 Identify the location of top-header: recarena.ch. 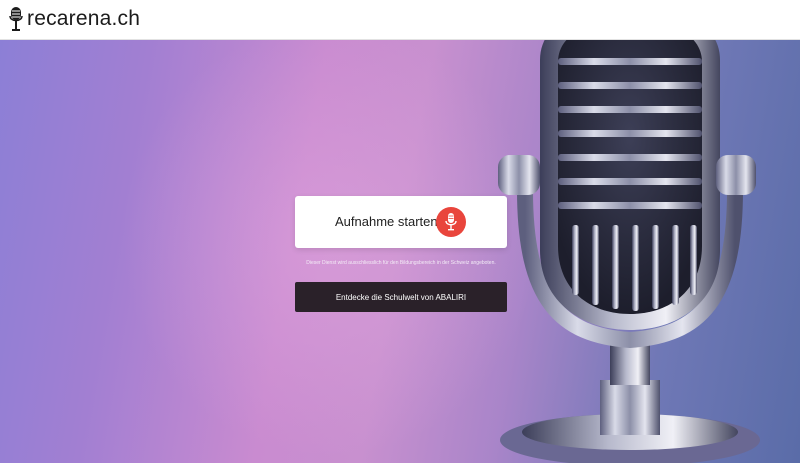
(400, 20).